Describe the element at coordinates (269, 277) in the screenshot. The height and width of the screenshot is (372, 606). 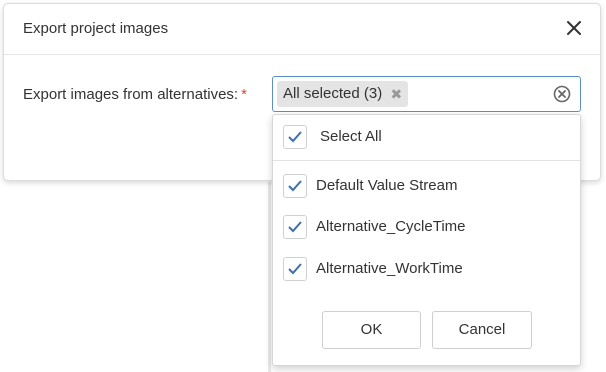
I see `backdrop-edge` at that location.